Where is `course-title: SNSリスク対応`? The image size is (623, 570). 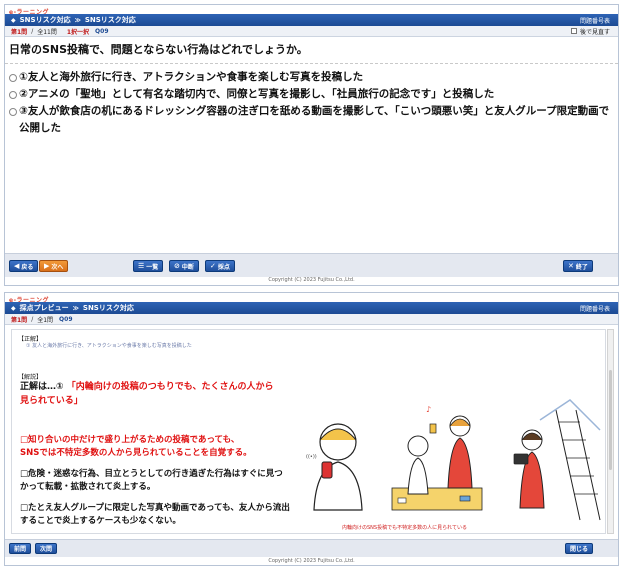 course-title: SNSリスク対応 is located at coordinates (45, 20).